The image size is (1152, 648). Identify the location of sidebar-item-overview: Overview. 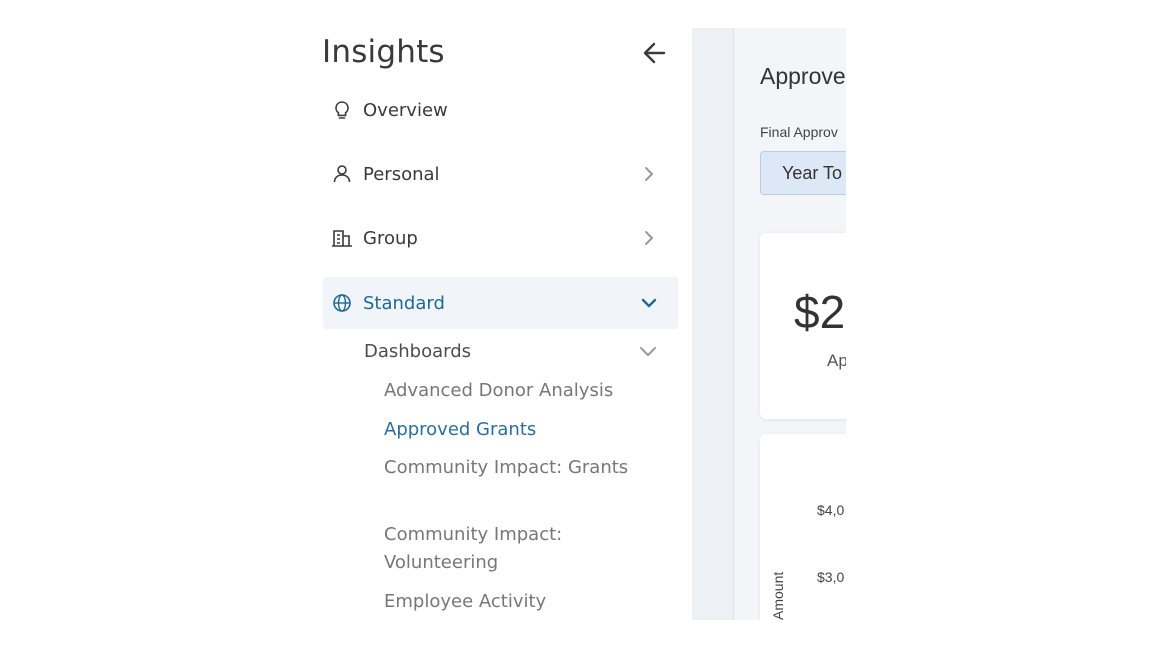
(500, 110).